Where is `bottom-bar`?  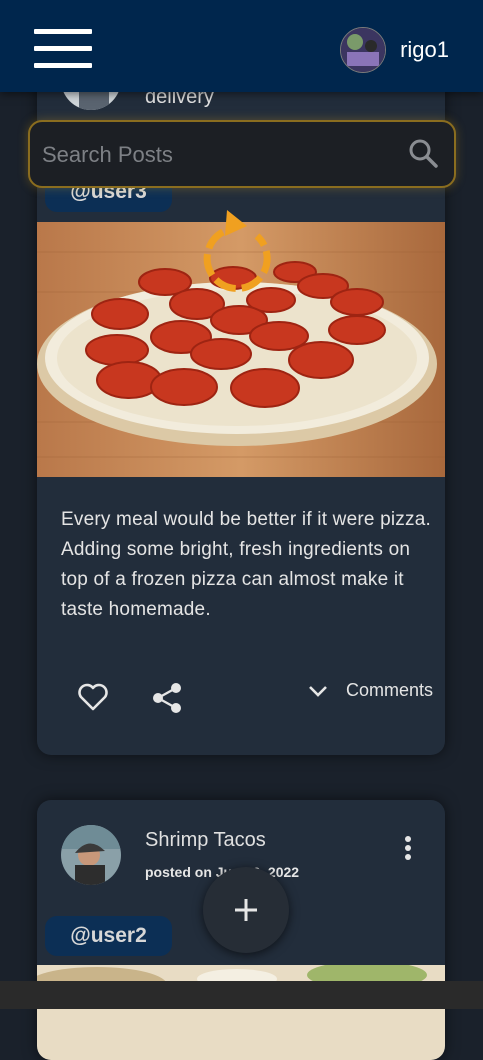
bottom-bar is located at coordinates (241, 995).